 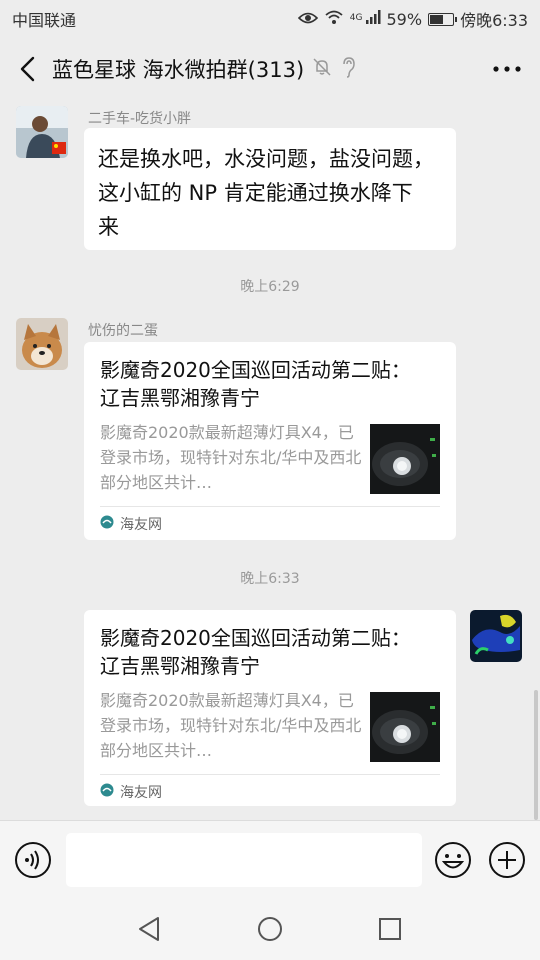 I want to click on input-bar, so click(x=270, y=859).